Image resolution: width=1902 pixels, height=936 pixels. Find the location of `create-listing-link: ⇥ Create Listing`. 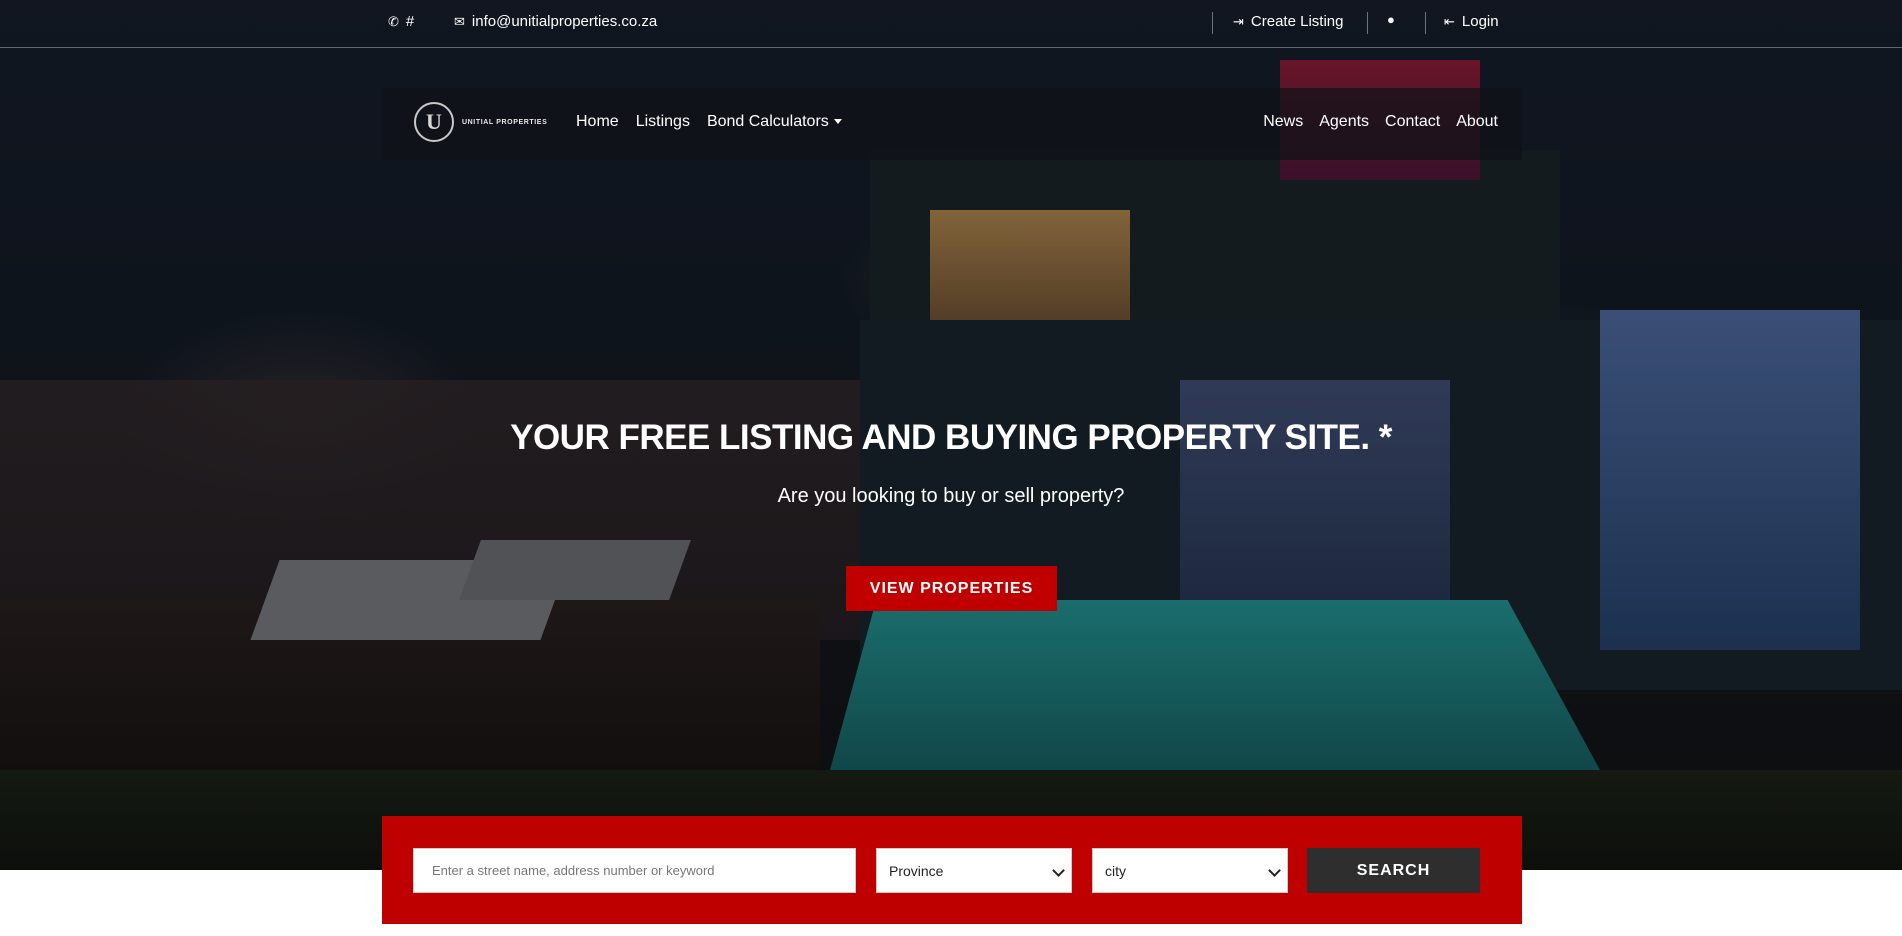

create-listing-link: ⇥ Create Listing is located at coordinates (1288, 21).